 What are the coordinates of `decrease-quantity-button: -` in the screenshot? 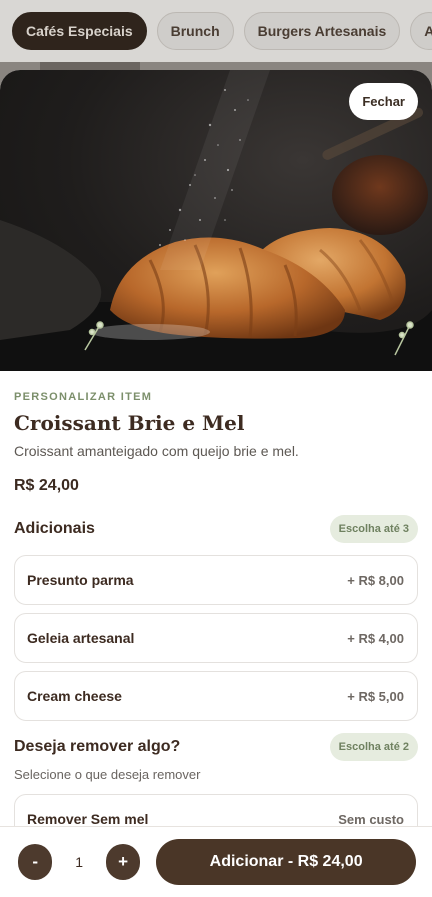 It's located at (35, 862).